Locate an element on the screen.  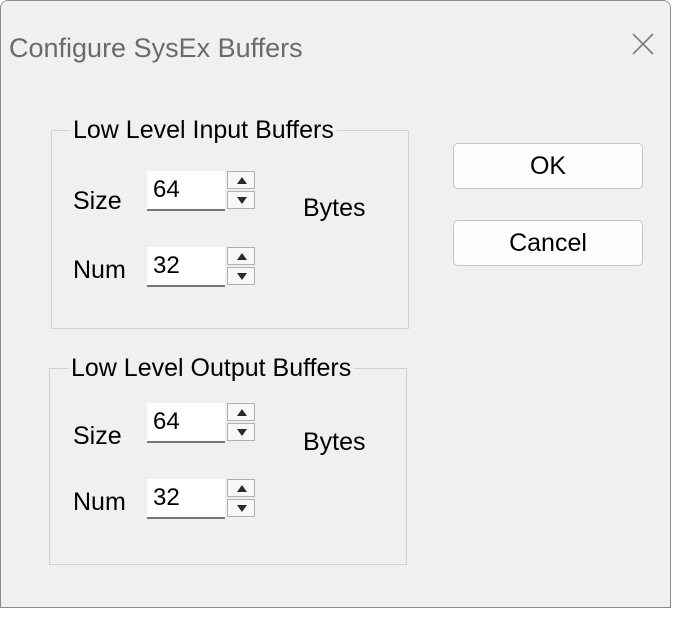
input-size-label: Size is located at coordinates (97, 201).